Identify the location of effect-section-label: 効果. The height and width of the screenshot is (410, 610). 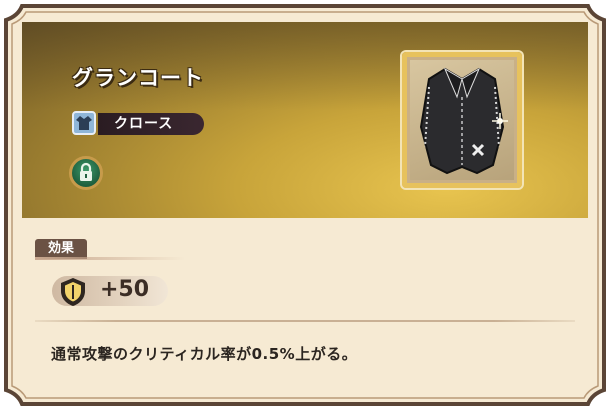
(61, 249).